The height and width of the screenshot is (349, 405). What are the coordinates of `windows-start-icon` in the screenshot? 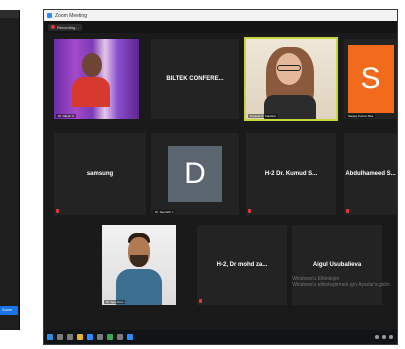 It's located at (50, 337).